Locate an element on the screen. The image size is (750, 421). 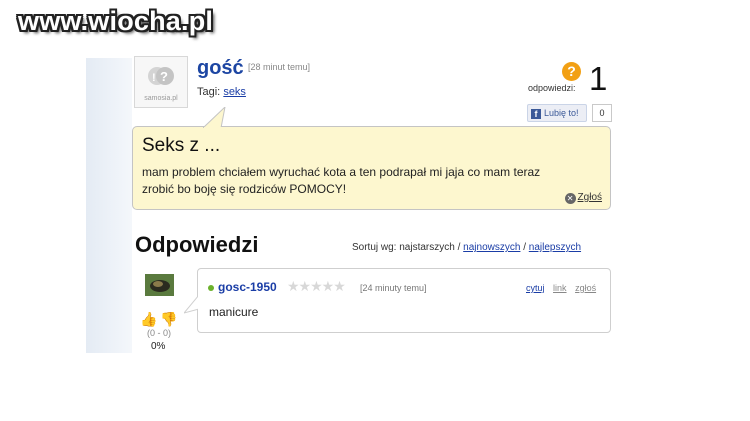
answers-count: 1 is located at coordinates (598, 78).